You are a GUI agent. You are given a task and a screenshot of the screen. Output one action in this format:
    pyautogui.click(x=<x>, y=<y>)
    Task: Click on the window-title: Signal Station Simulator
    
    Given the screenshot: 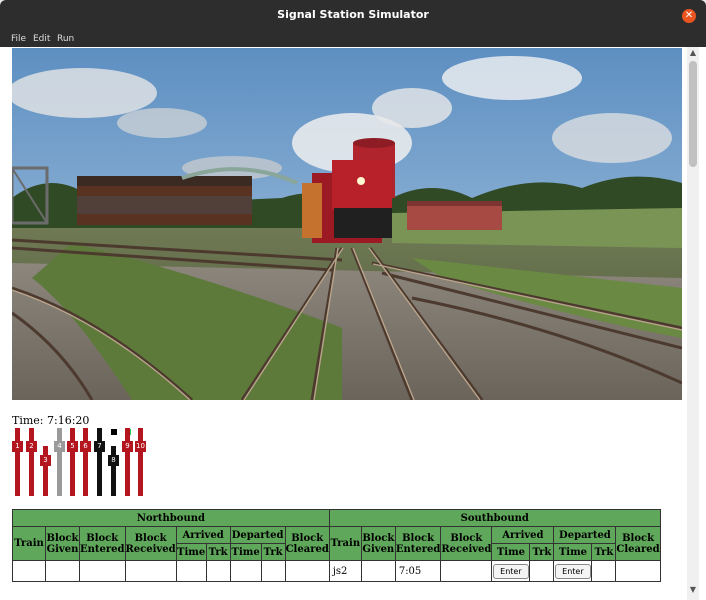 What is the action you would take?
    pyautogui.click(x=353, y=14)
    